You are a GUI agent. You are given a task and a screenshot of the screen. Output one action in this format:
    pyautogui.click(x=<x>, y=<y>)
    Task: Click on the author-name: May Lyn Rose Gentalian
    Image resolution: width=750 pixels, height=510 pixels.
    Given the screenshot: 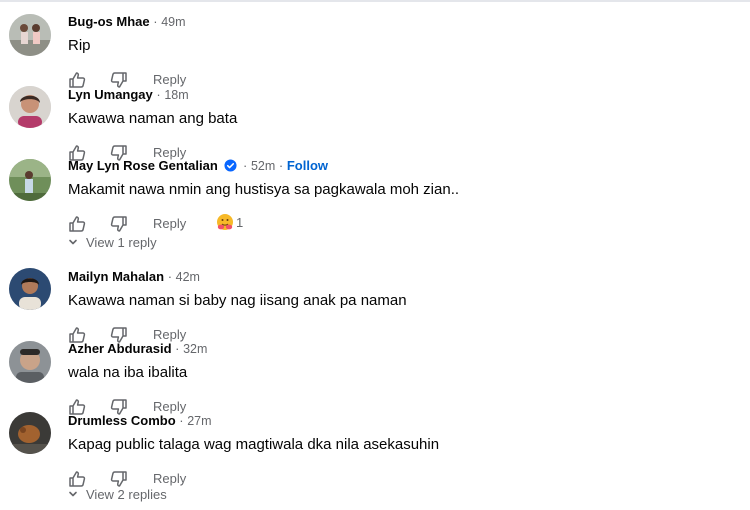 What is the action you would take?
    pyautogui.click(x=143, y=165)
    